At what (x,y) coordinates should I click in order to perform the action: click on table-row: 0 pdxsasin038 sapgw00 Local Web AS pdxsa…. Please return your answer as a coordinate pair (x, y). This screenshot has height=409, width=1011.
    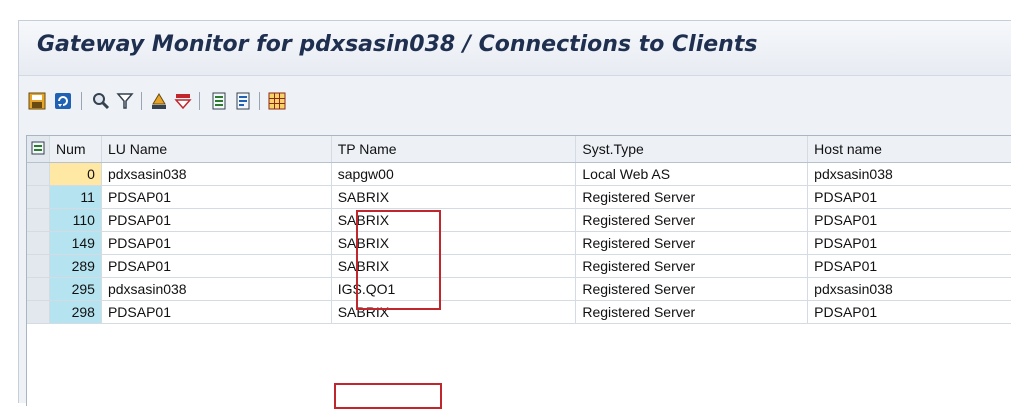
    Looking at the image, I should click on (519, 174).